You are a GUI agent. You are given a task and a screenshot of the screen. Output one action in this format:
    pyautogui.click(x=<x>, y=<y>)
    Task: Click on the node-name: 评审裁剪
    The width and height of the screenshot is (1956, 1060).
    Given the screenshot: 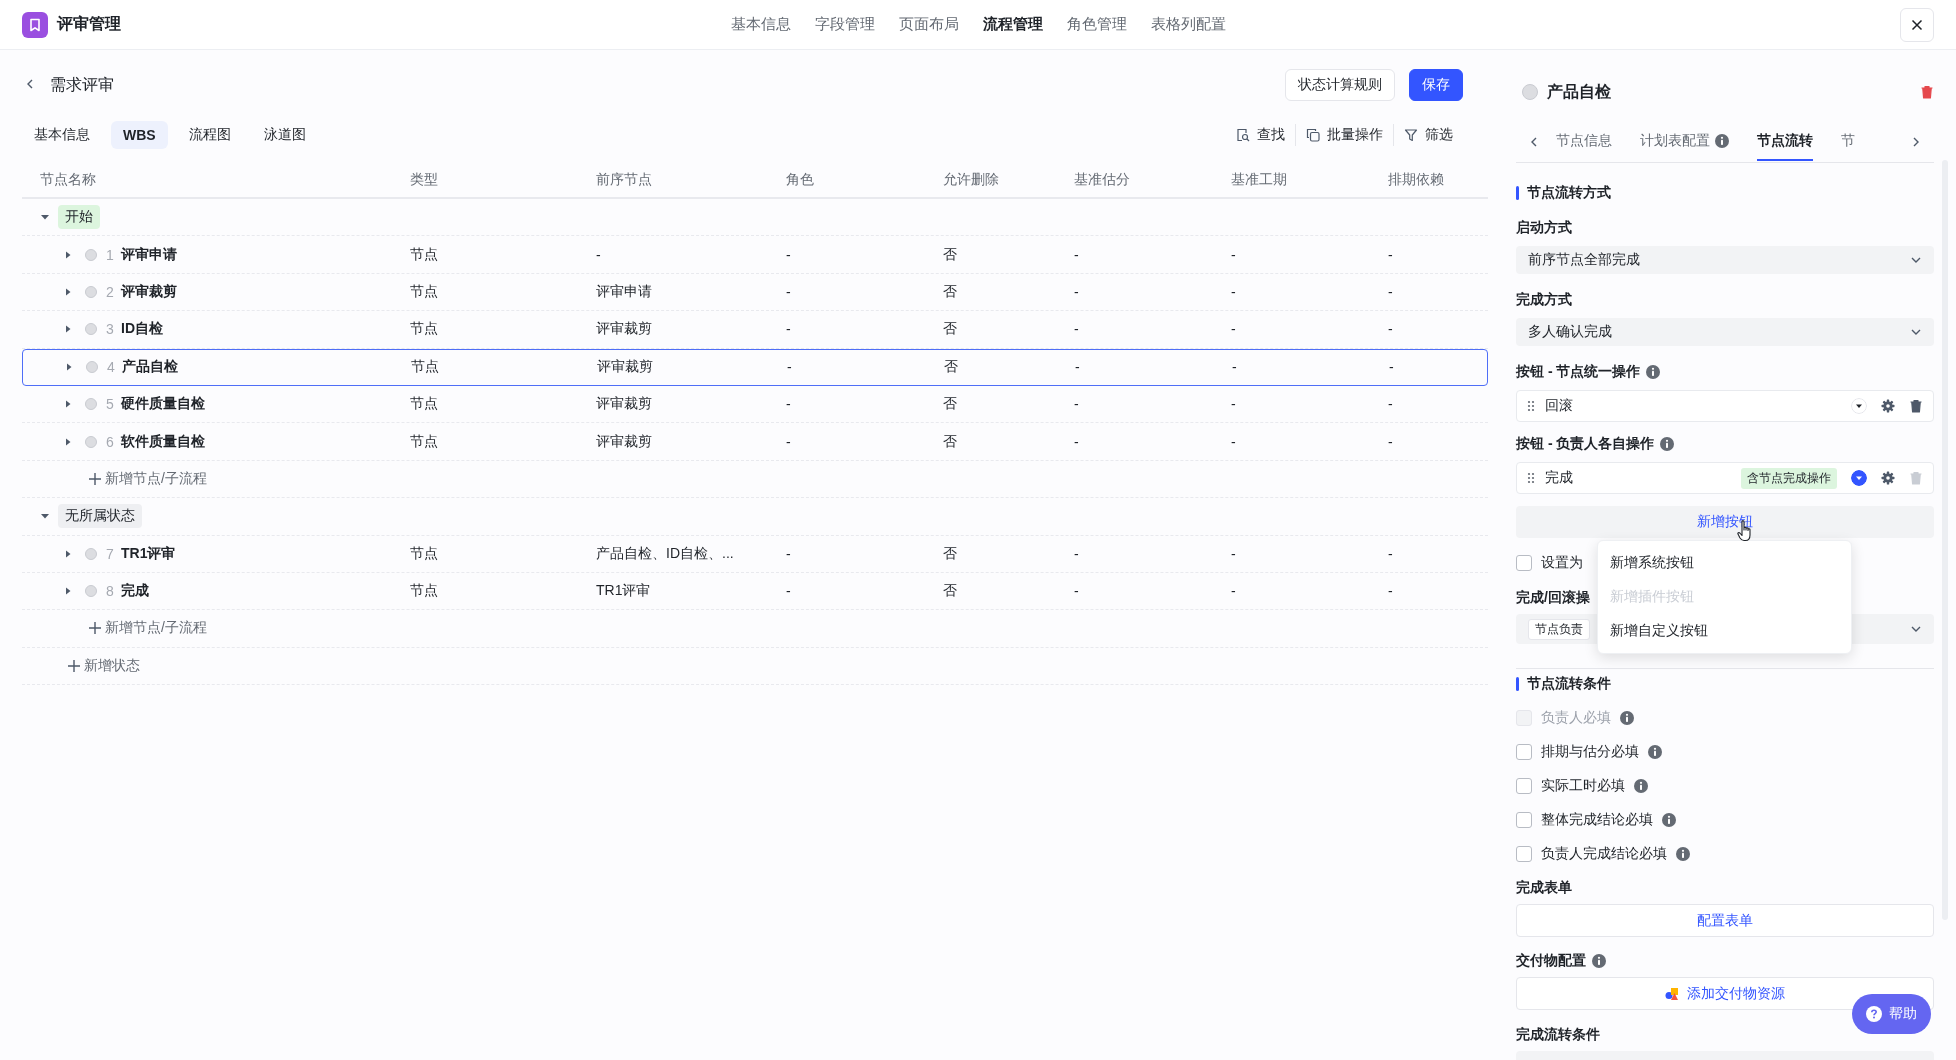 What is the action you would take?
    pyautogui.click(x=149, y=291)
    